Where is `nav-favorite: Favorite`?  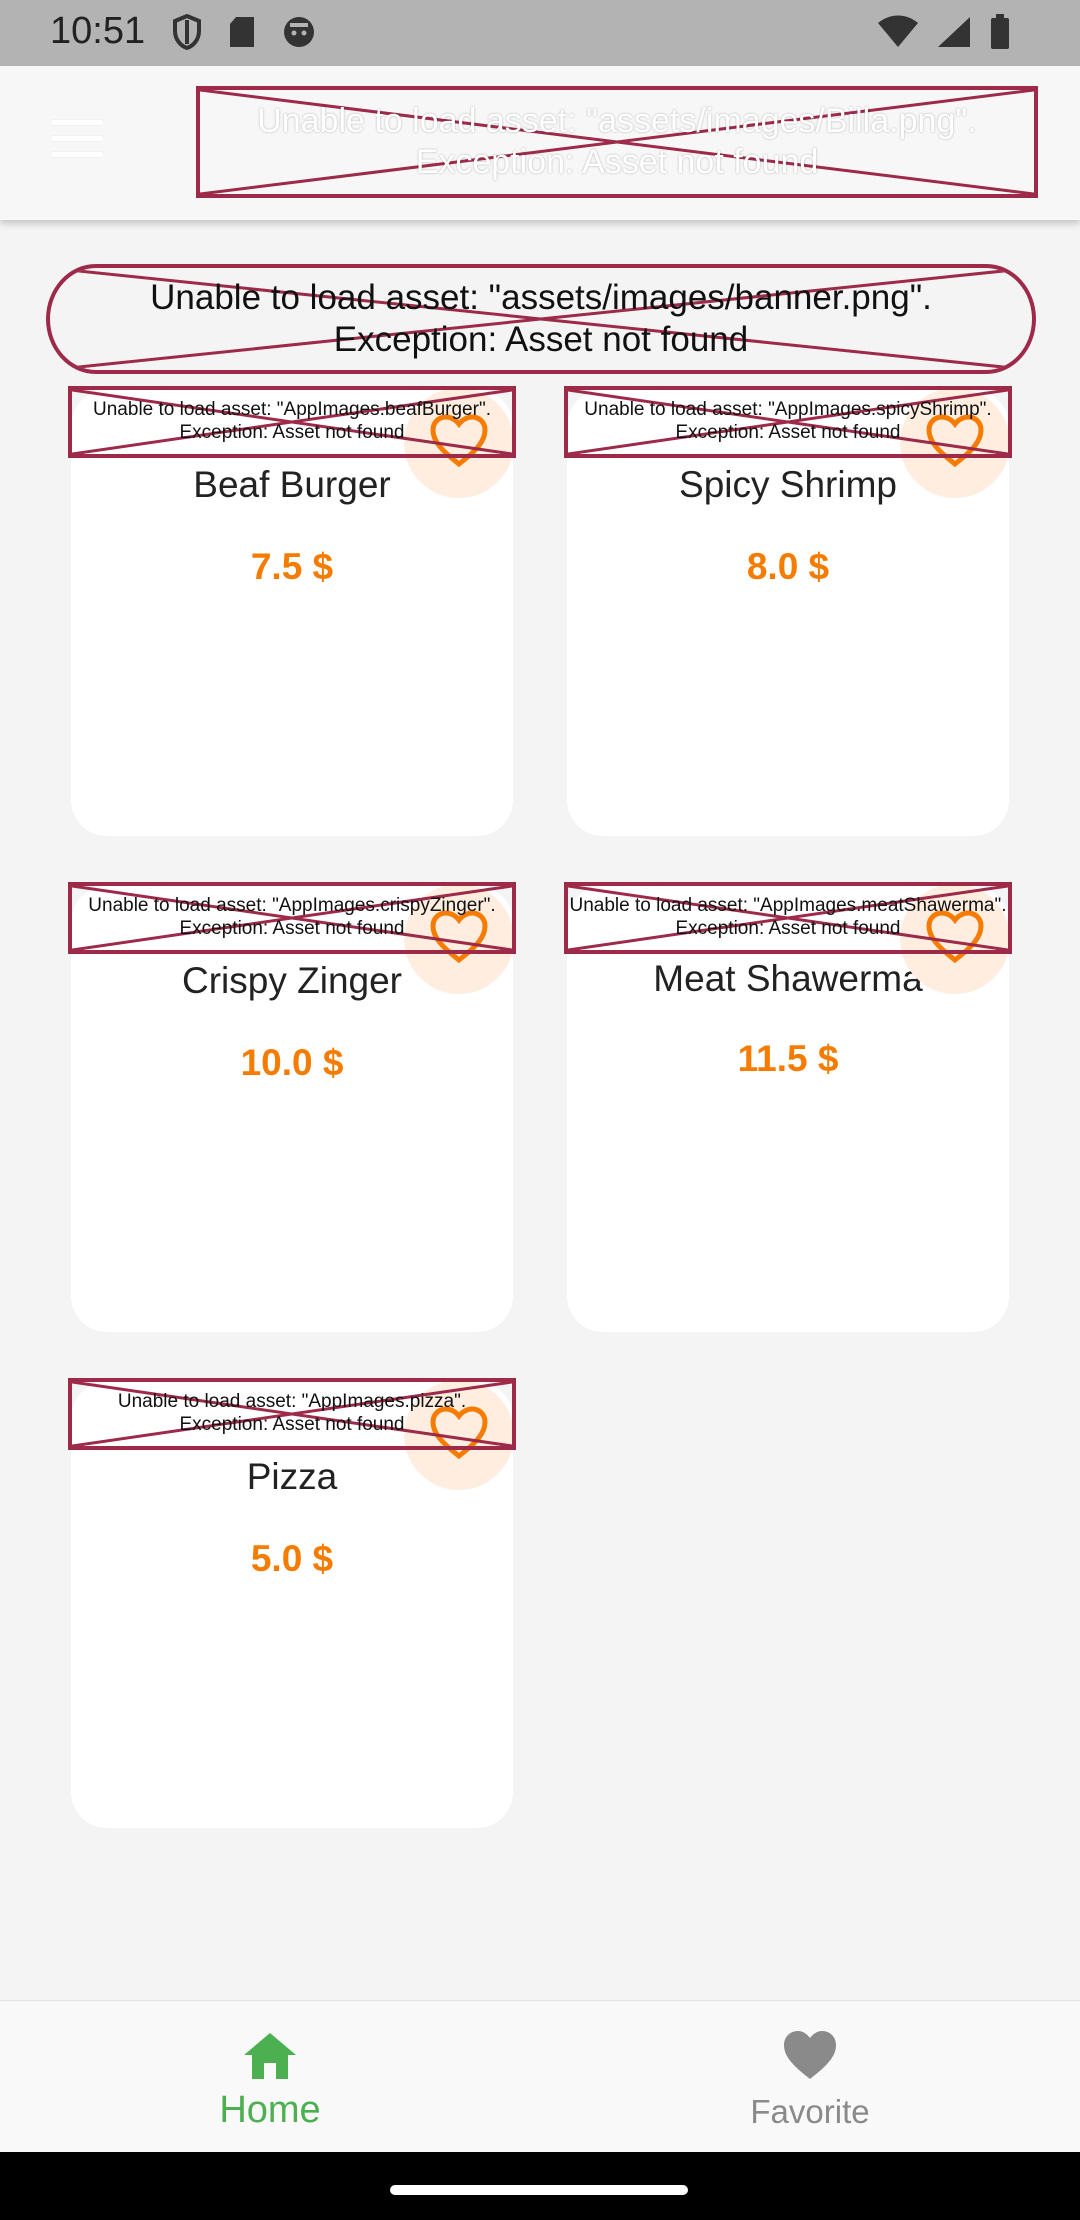 nav-favorite: Favorite is located at coordinates (810, 2077).